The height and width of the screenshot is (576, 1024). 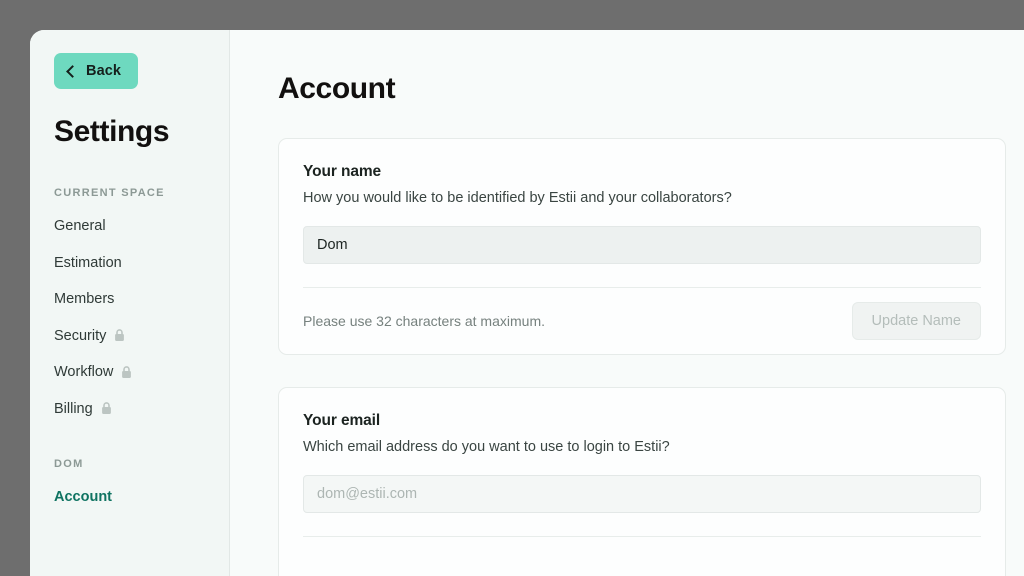 What do you see at coordinates (141, 408) in the screenshot?
I see `sidebar-item-billing: Billing` at bounding box center [141, 408].